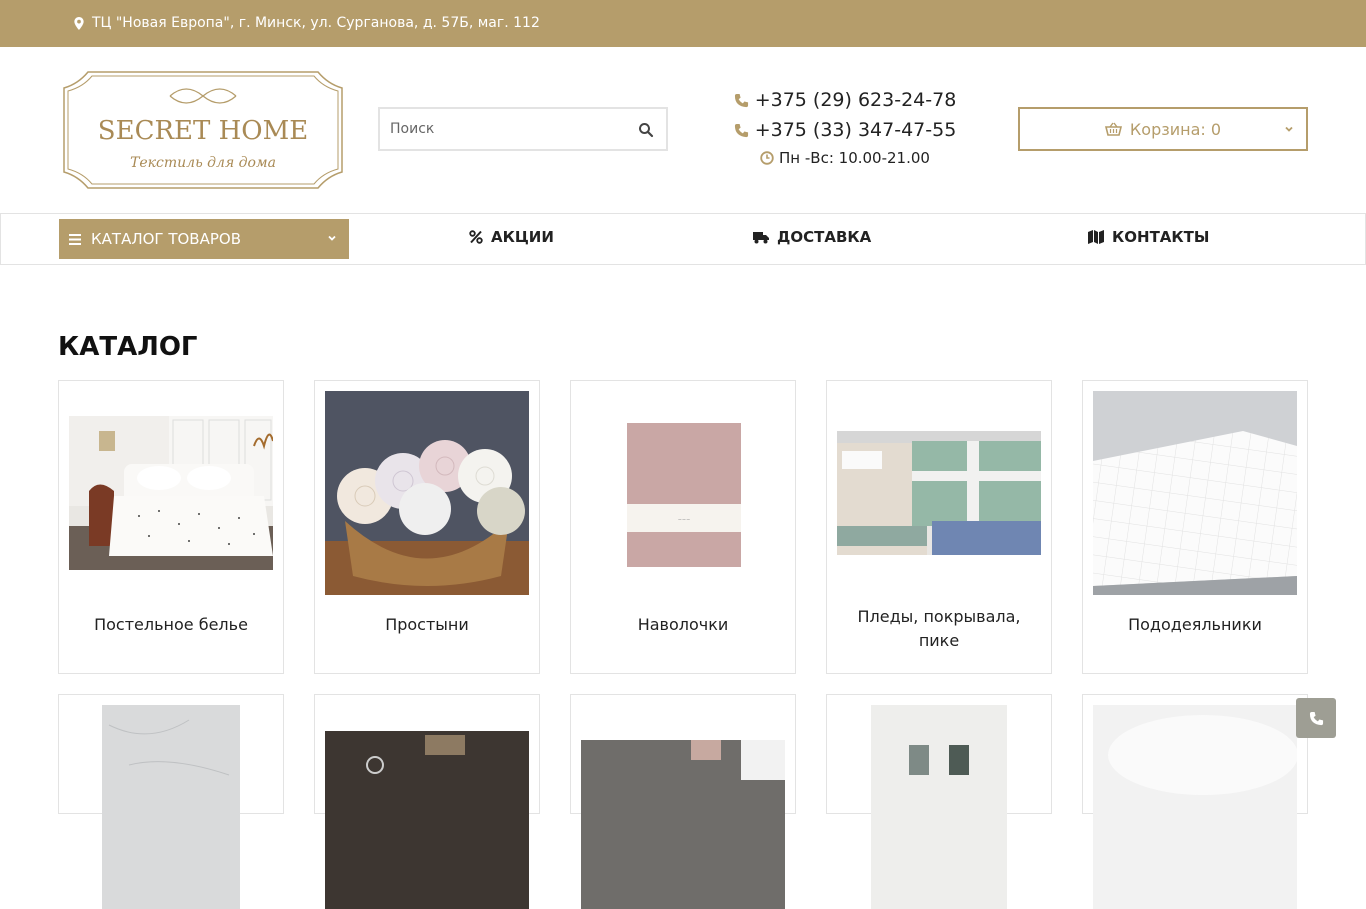 This screenshot has width=1366, height=909. I want to click on category-card-sheets: Простыни, so click(427, 527).